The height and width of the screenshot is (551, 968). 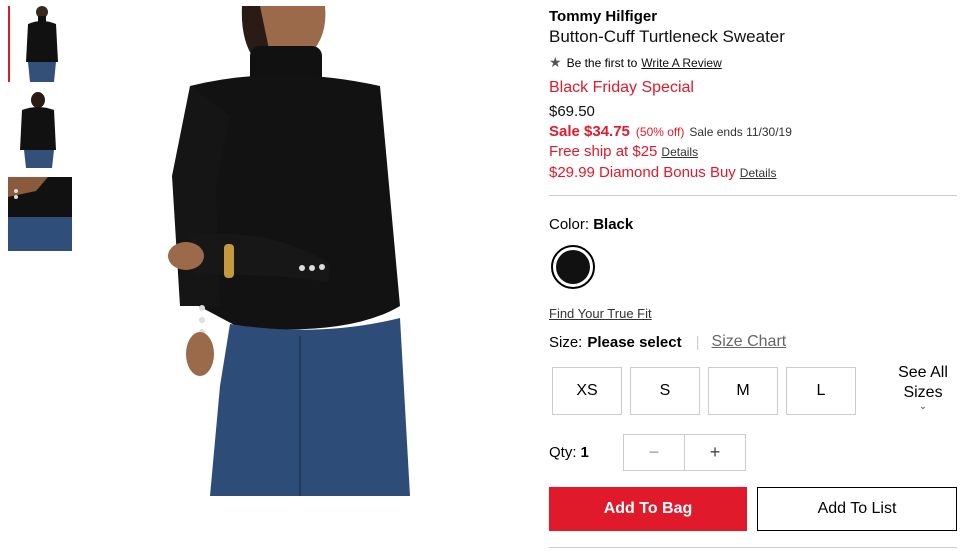 I want to click on qty-label-text: Qty:, so click(x=563, y=452).